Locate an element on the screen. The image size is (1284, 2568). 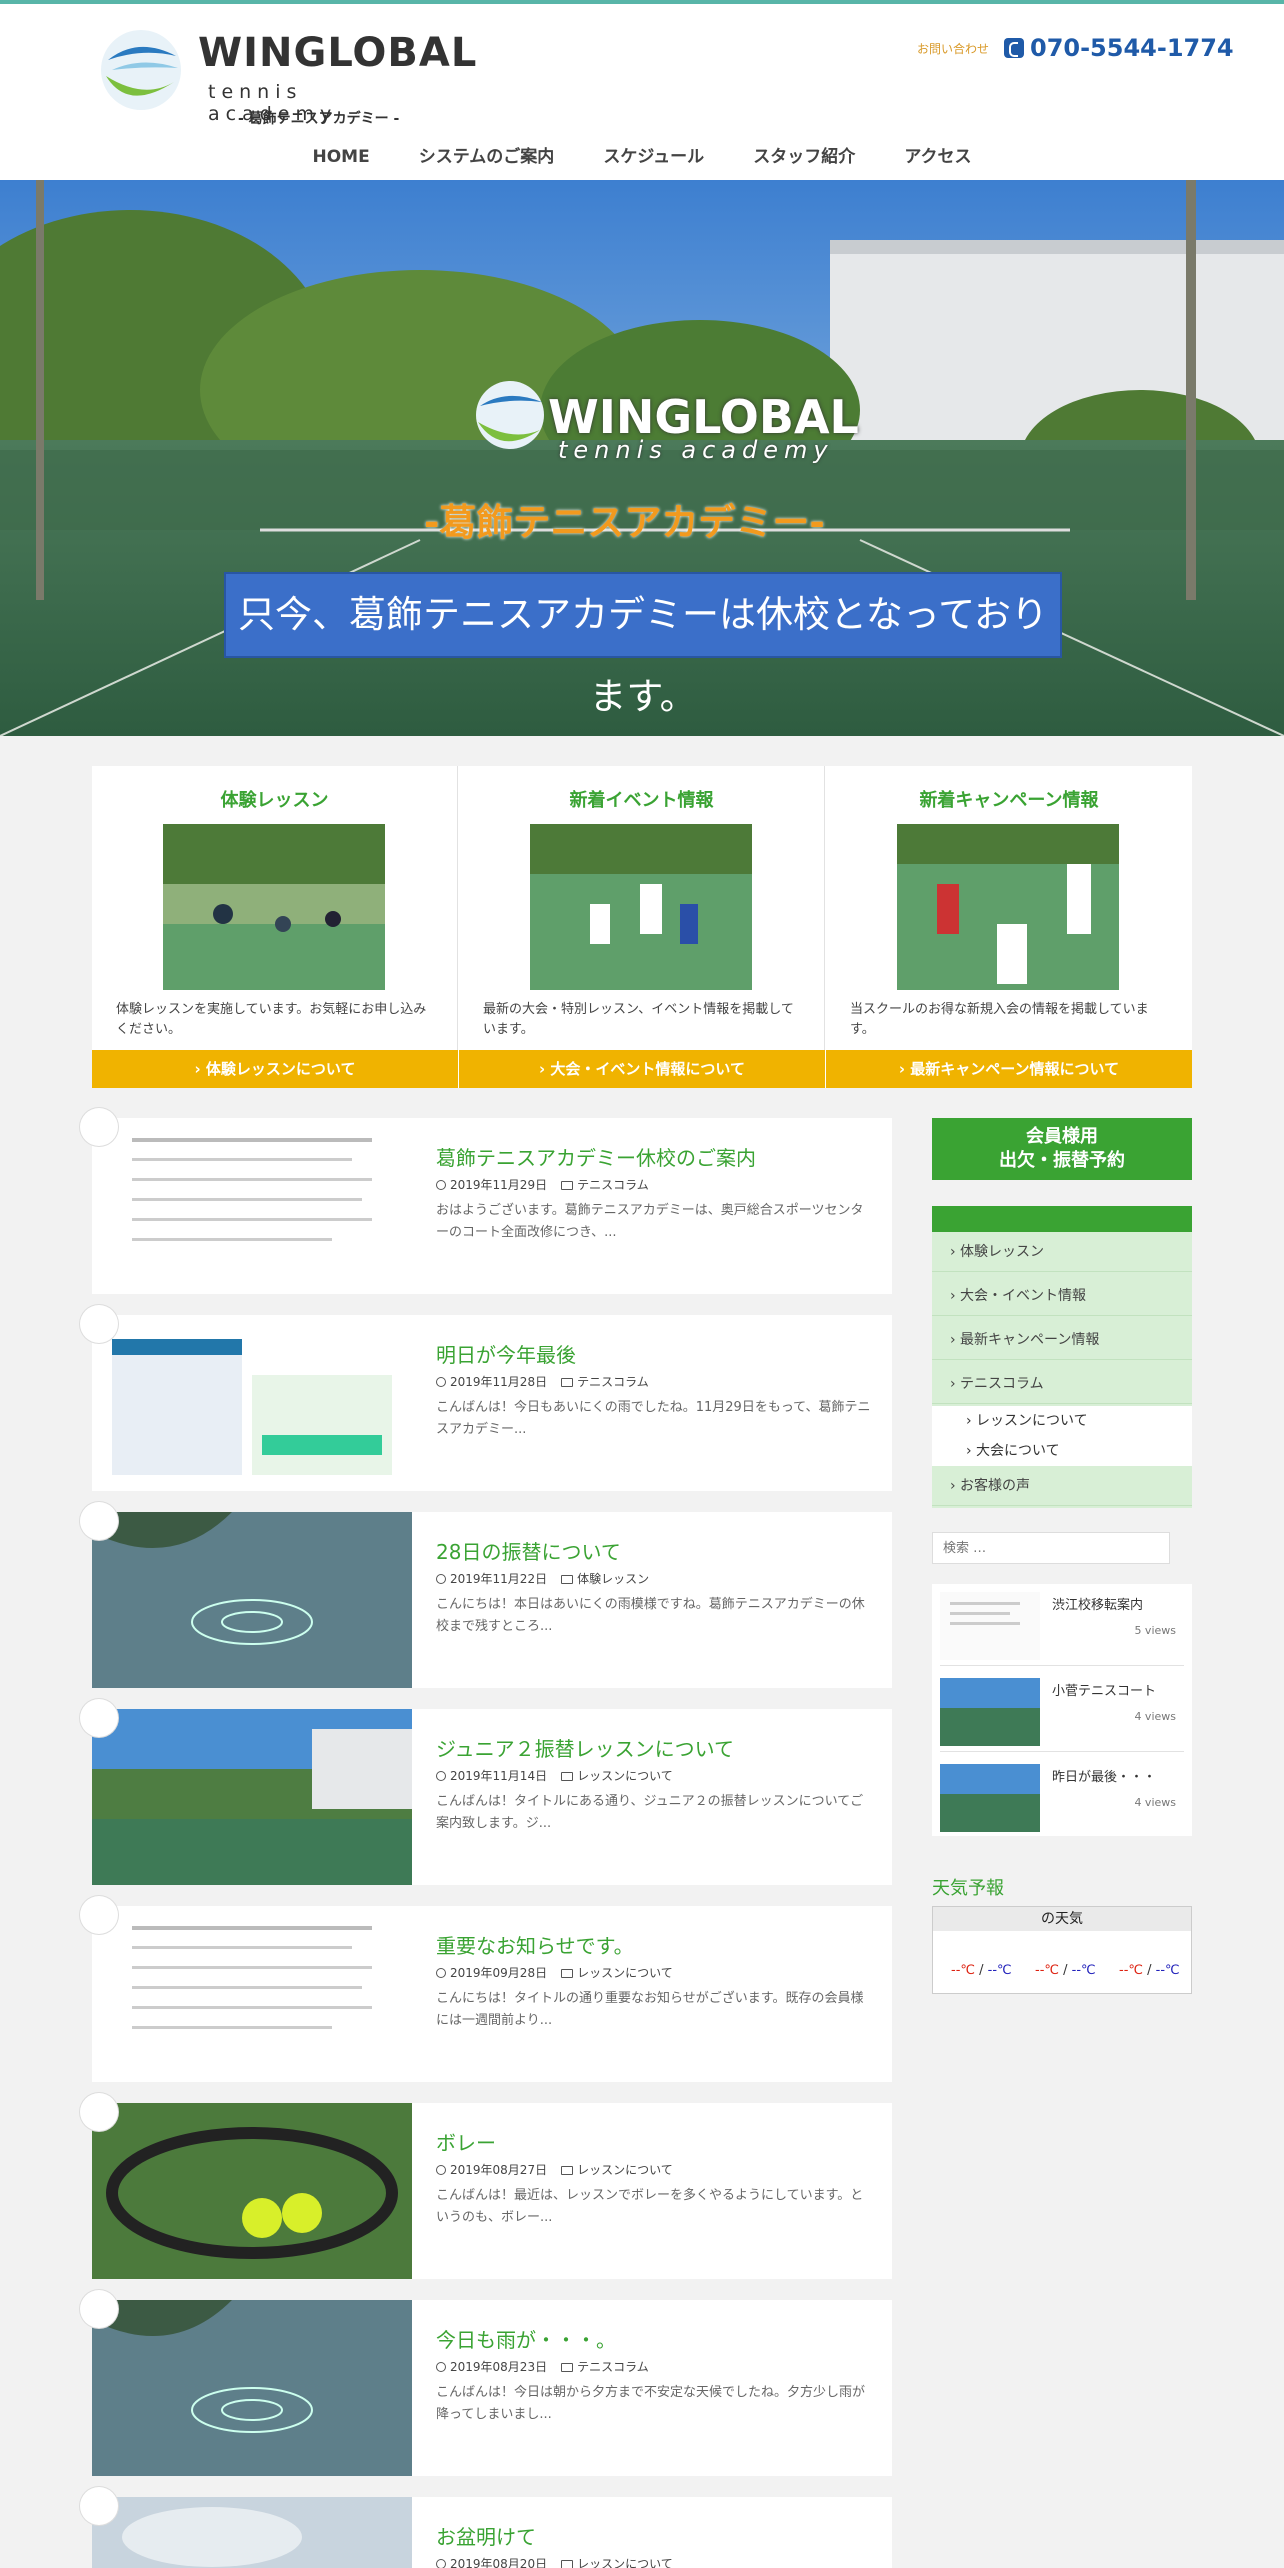
trial-lesson-button: › 体験レッスンについて is located at coordinates (275, 1069).